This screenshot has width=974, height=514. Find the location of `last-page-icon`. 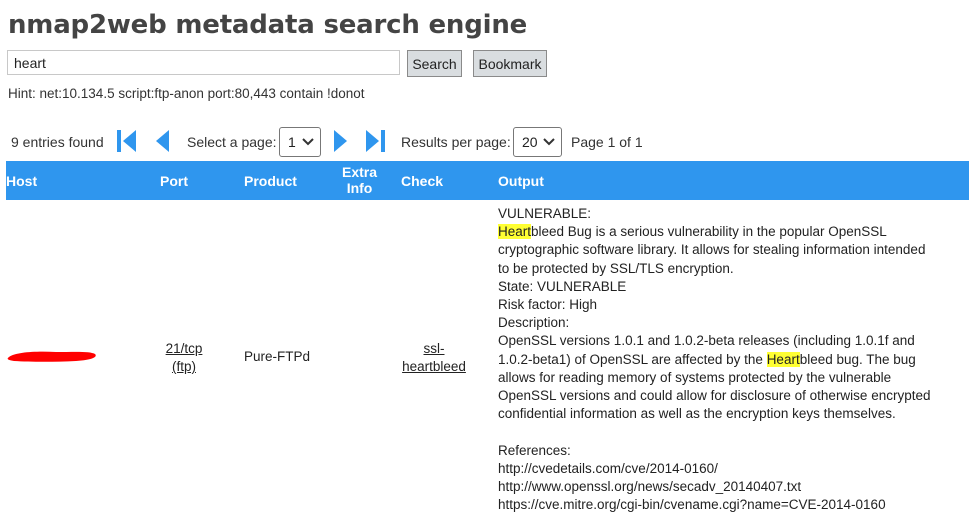

last-page-icon is located at coordinates (375, 141).